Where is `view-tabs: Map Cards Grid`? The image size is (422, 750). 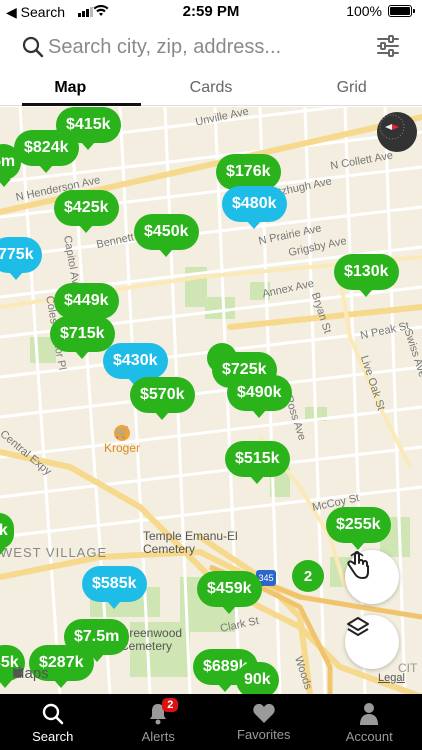
view-tabs: Map Cards Grid is located at coordinates (211, 89).